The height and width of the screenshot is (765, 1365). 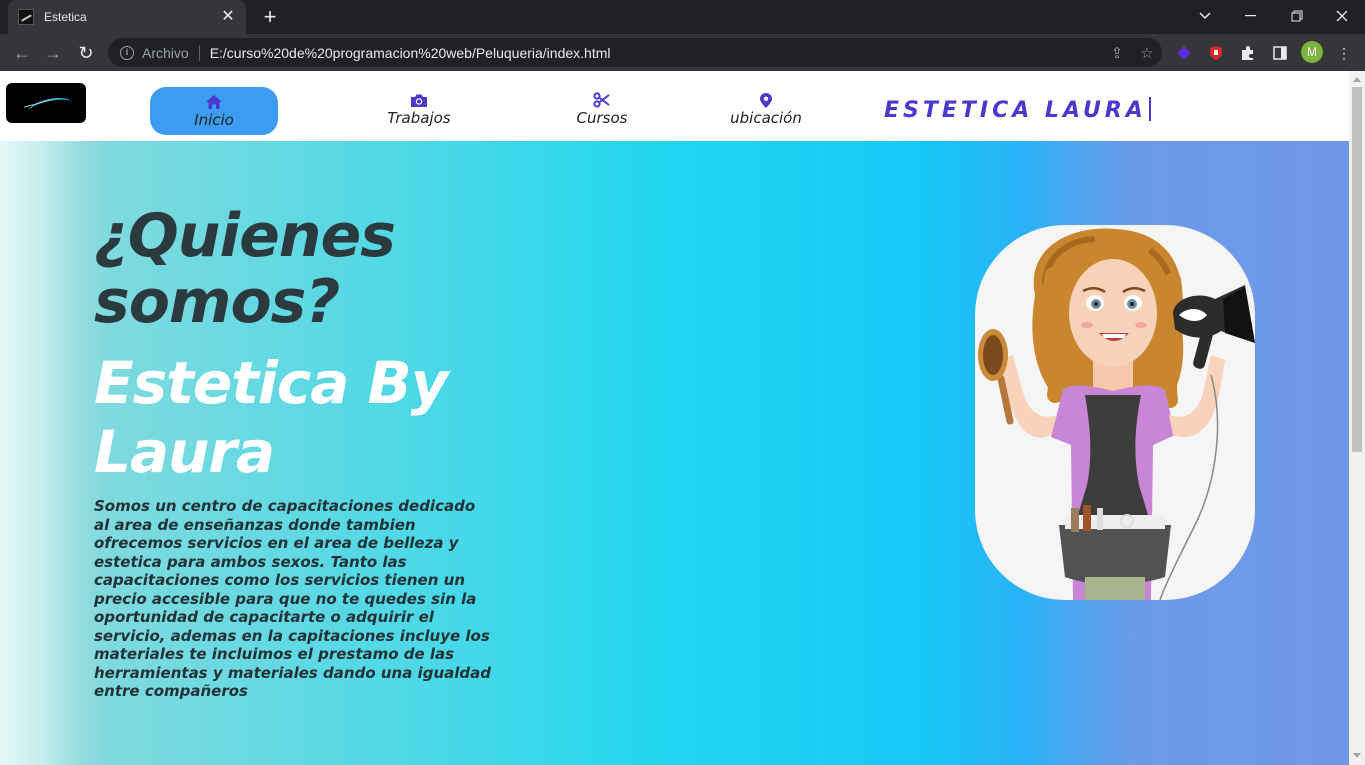 I want to click on nav-label-trabajos: Trabajos, so click(x=419, y=118).